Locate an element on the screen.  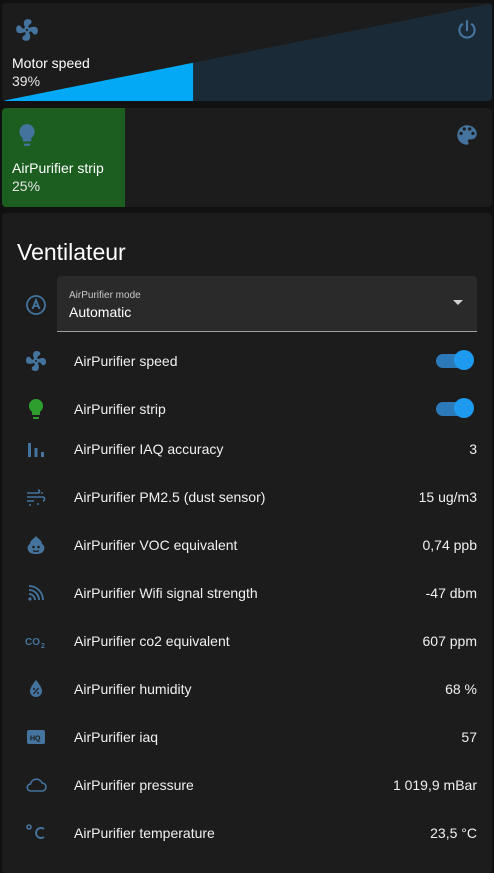
entity-value: -47 dbm is located at coordinates (451, 593).